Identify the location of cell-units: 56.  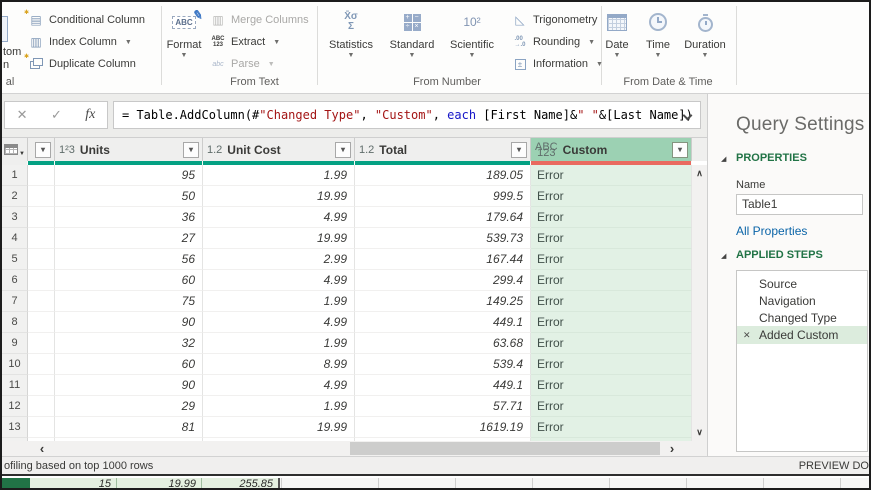
(129, 259).